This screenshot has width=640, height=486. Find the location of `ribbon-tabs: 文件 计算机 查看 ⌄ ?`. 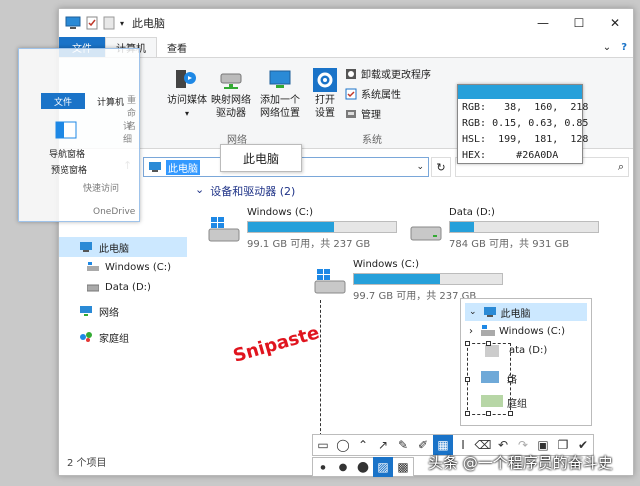

ribbon-tabs: 文件 计算机 查看 ⌄ ? is located at coordinates (346, 47).